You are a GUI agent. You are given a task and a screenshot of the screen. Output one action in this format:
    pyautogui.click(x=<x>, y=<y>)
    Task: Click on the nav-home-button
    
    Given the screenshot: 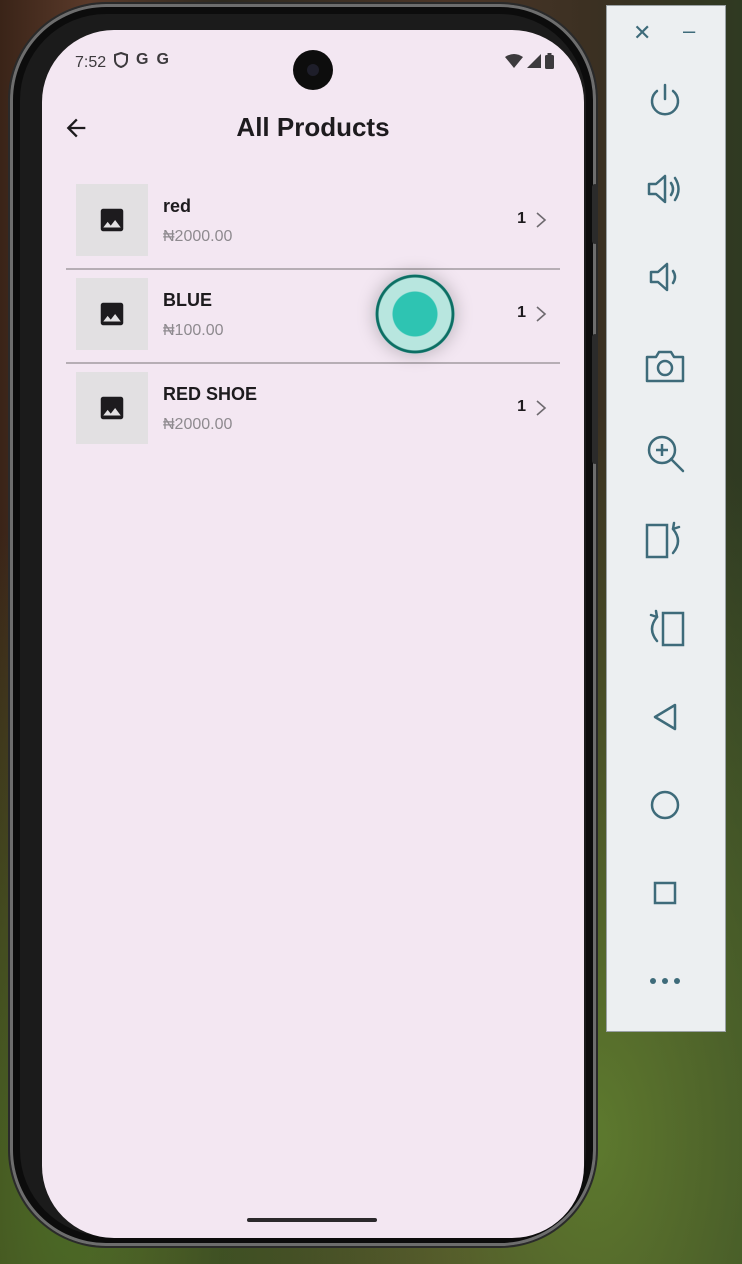 What is the action you would take?
    pyautogui.click(x=665, y=805)
    